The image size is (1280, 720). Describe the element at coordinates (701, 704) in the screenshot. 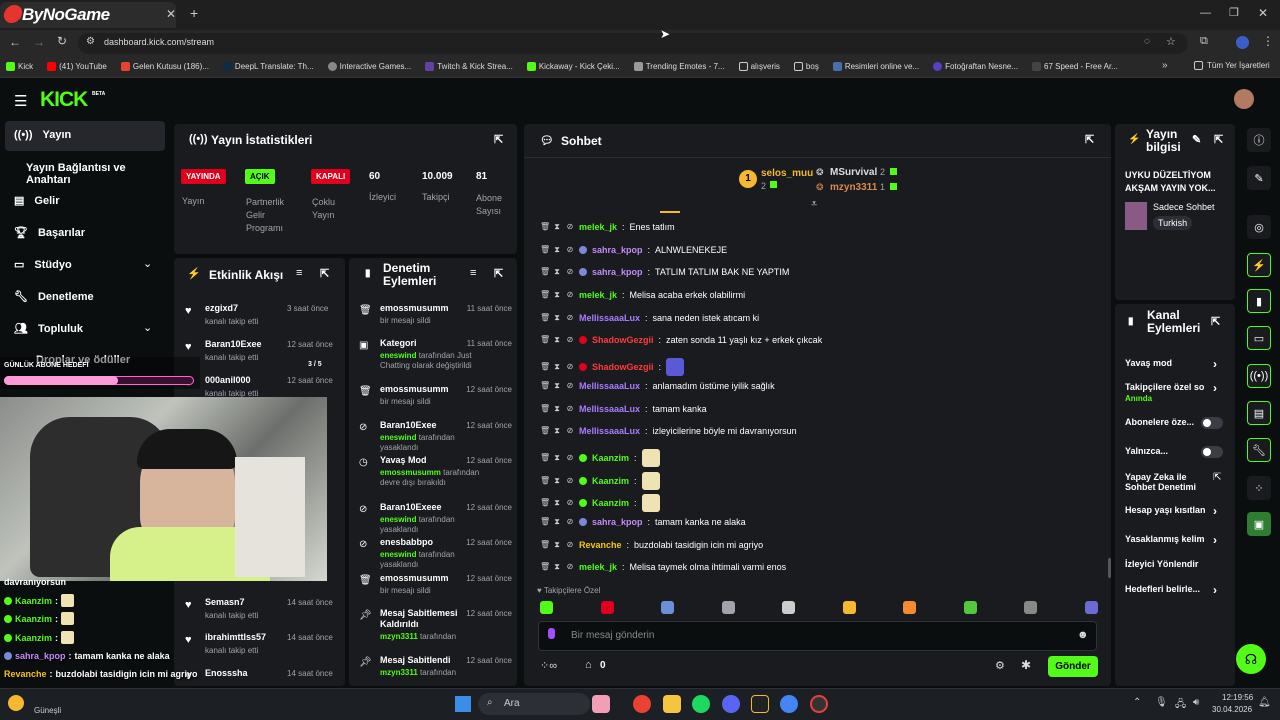

I see `spotify-icon` at that location.